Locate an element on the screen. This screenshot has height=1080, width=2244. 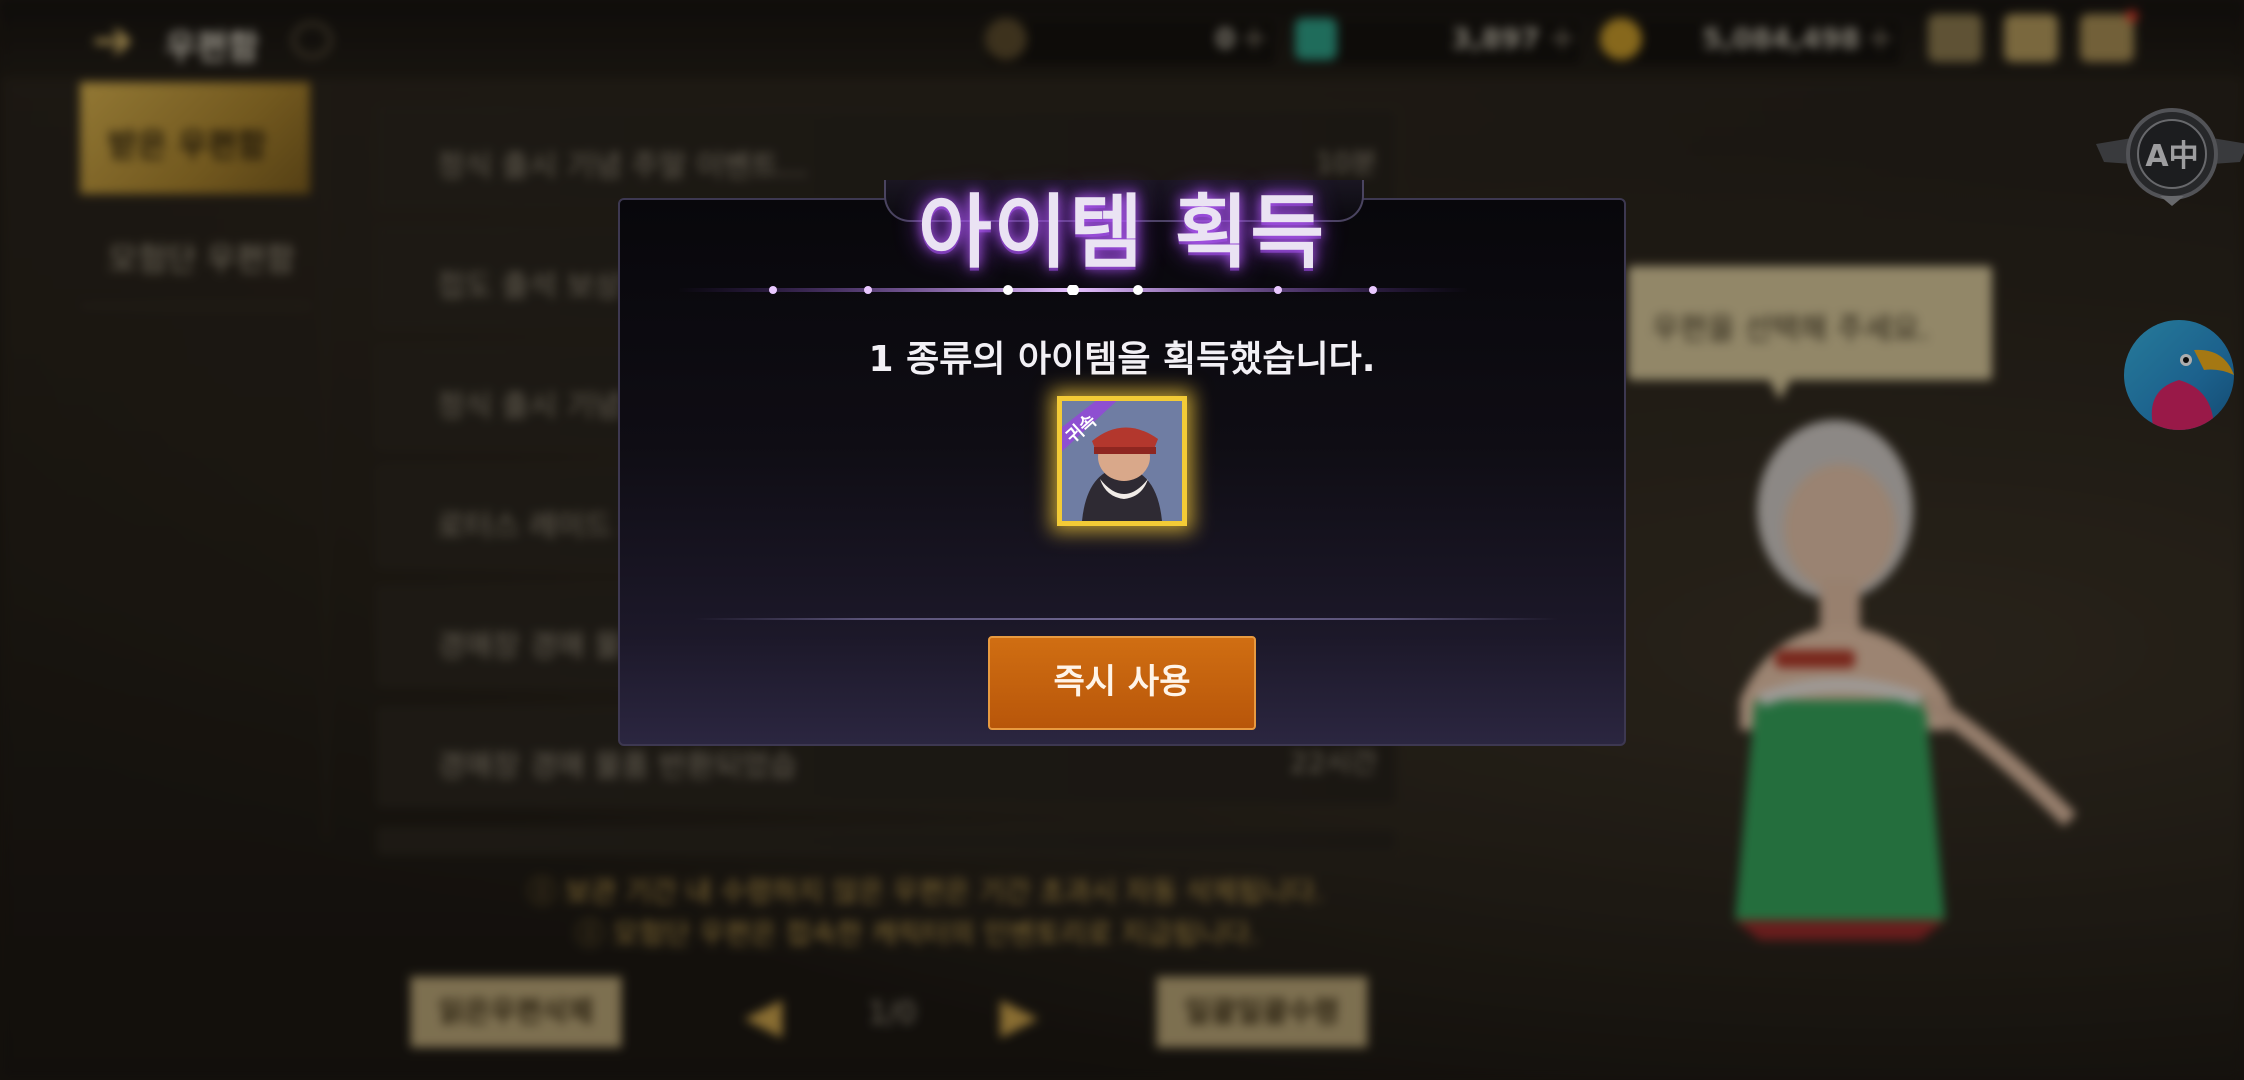
item-slot: 귀속 is located at coordinates (1122, 461).